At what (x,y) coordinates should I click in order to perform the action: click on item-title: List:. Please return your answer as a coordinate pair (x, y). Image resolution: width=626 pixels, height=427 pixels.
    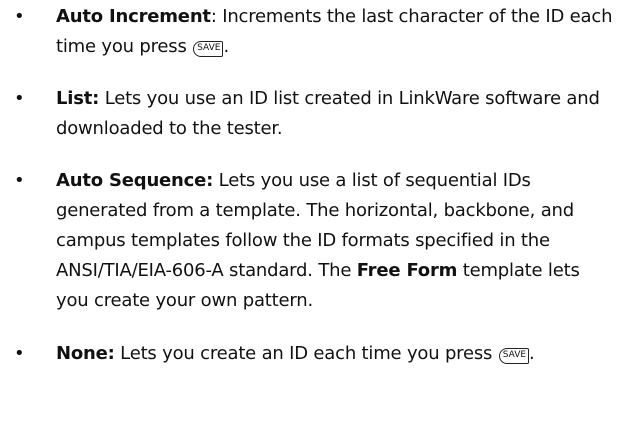
    Looking at the image, I should click on (78, 98).